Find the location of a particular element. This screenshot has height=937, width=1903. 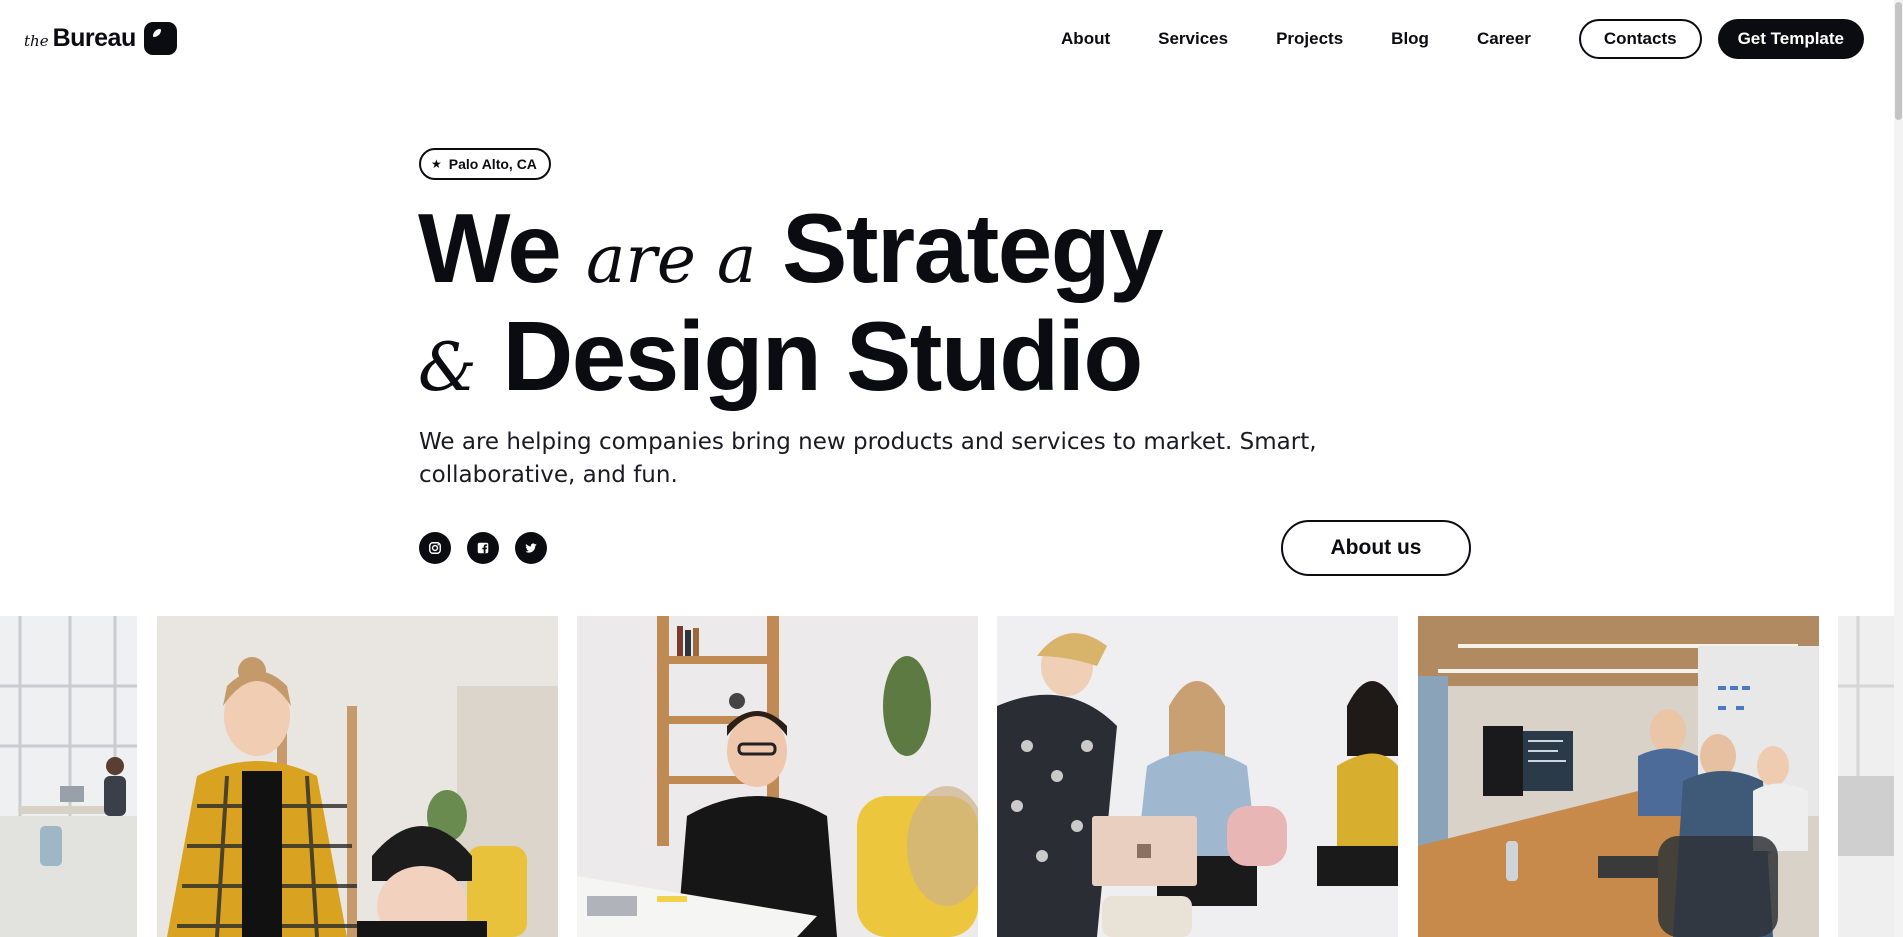

headline-we: We is located at coordinates (490, 248).